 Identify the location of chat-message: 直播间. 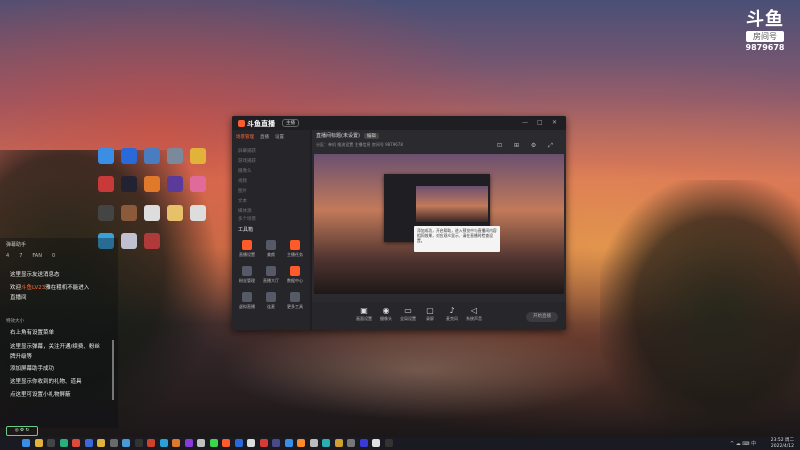
(18, 298).